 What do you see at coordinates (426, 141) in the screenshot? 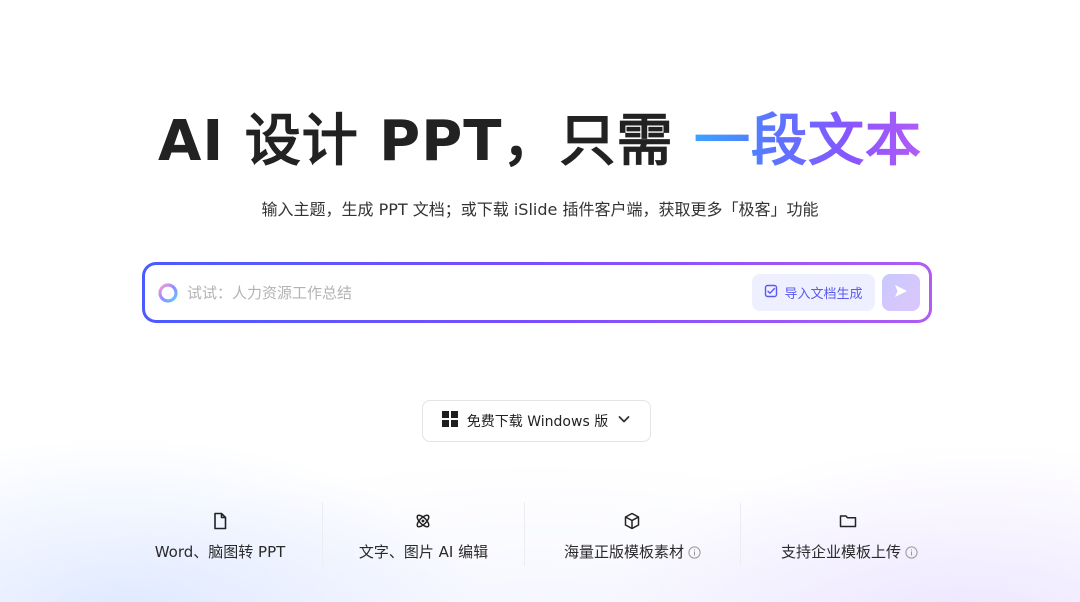
I see `hero-title-plain: AI 设计 PPT，只需` at bounding box center [426, 141].